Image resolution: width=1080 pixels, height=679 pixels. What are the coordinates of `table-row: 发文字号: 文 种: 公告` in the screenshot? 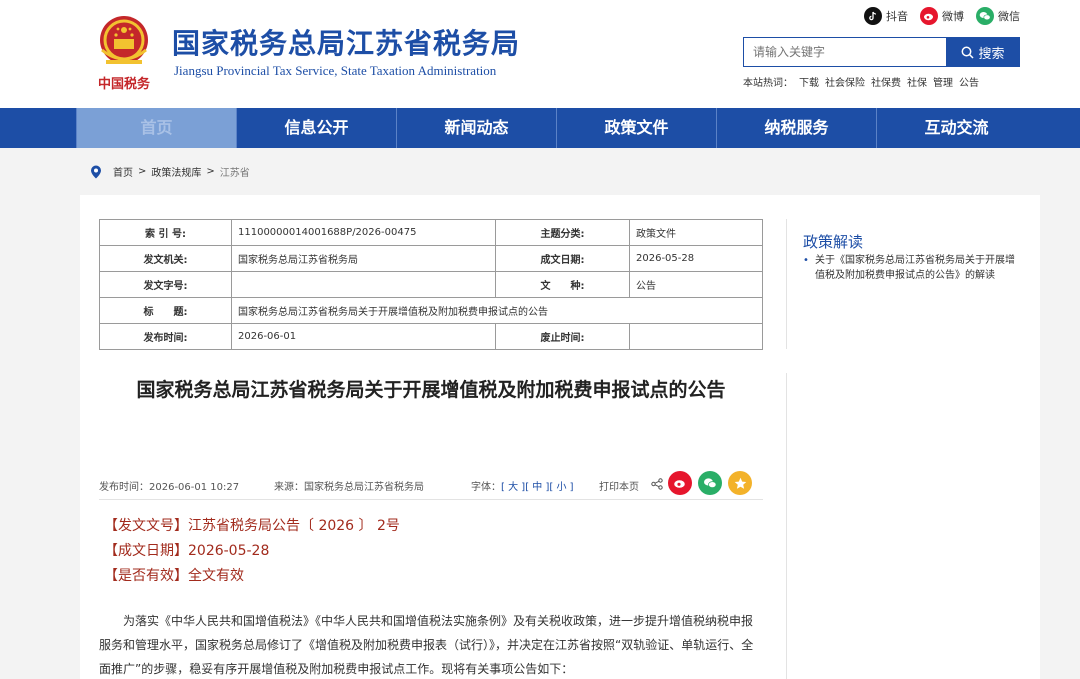 It's located at (431, 284).